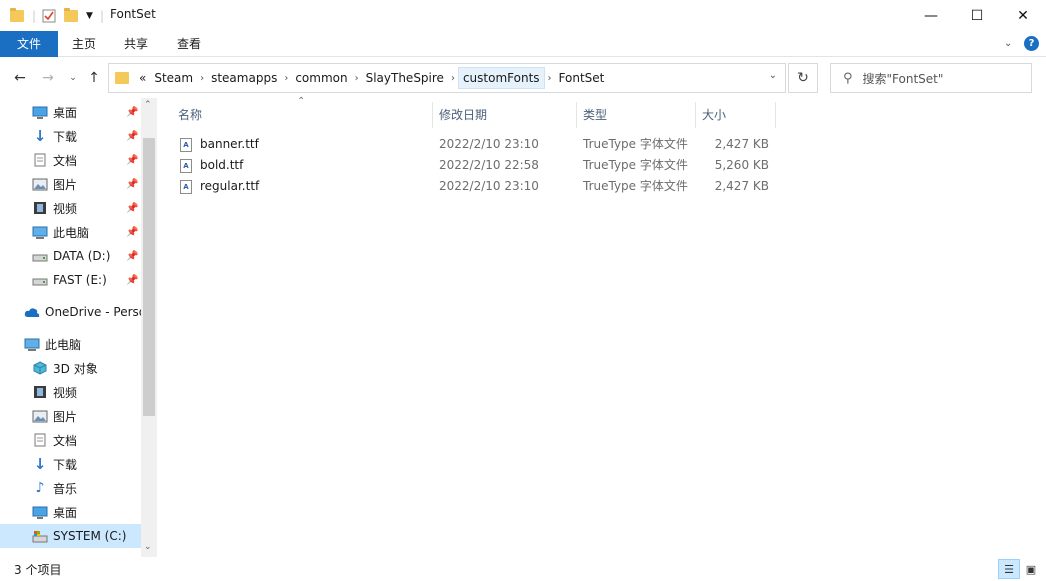 The image size is (1046, 581). I want to click on breadcrumb-steamapps: steamapps, so click(244, 78).